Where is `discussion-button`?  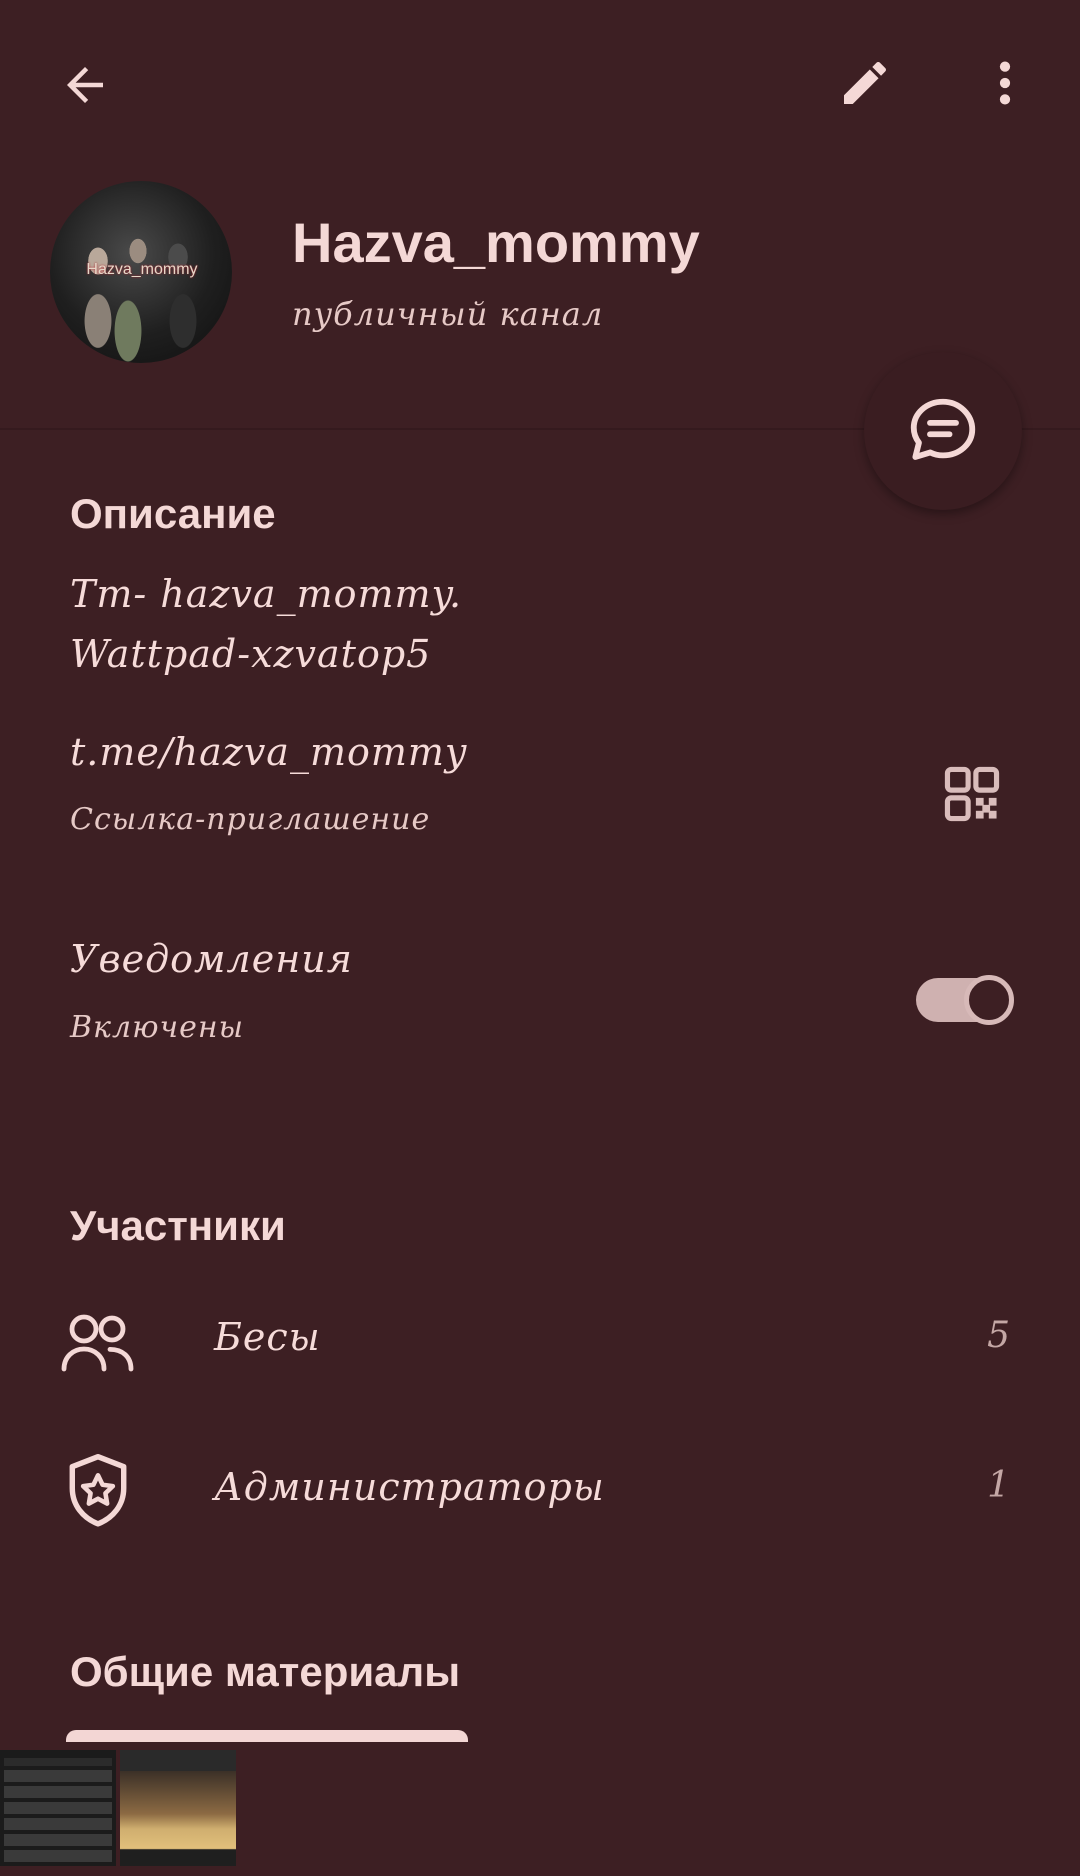 discussion-button is located at coordinates (943, 431).